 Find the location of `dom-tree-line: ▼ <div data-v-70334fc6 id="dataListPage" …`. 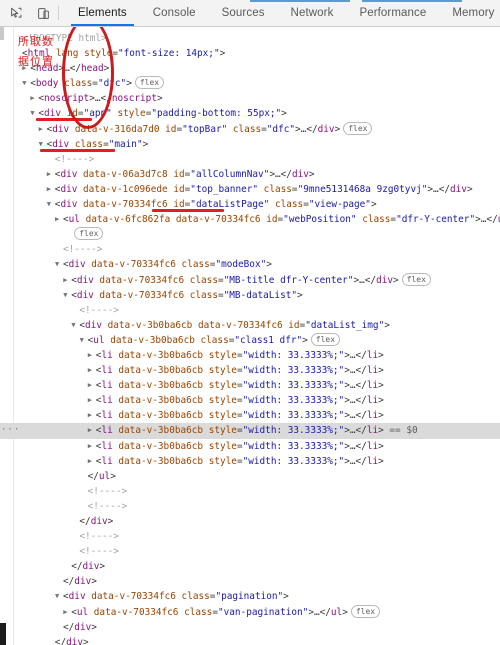

dom-tree-line: ▼ <div data-v-70334fc6 id="dataListPage" … is located at coordinates (250, 205).